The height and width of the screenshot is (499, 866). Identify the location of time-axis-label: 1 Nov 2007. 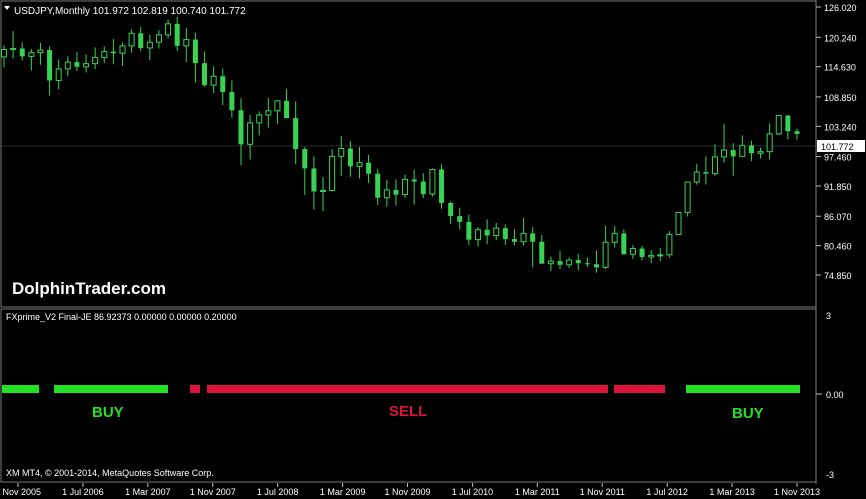
(213, 492).